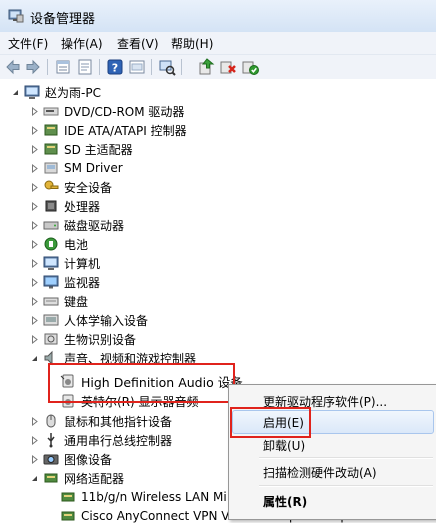 This screenshot has height=523, width=436. What do you see at coordinates (51, 130) in the screenshot?
I see `ide-icon` at bounding box center [51, 130].